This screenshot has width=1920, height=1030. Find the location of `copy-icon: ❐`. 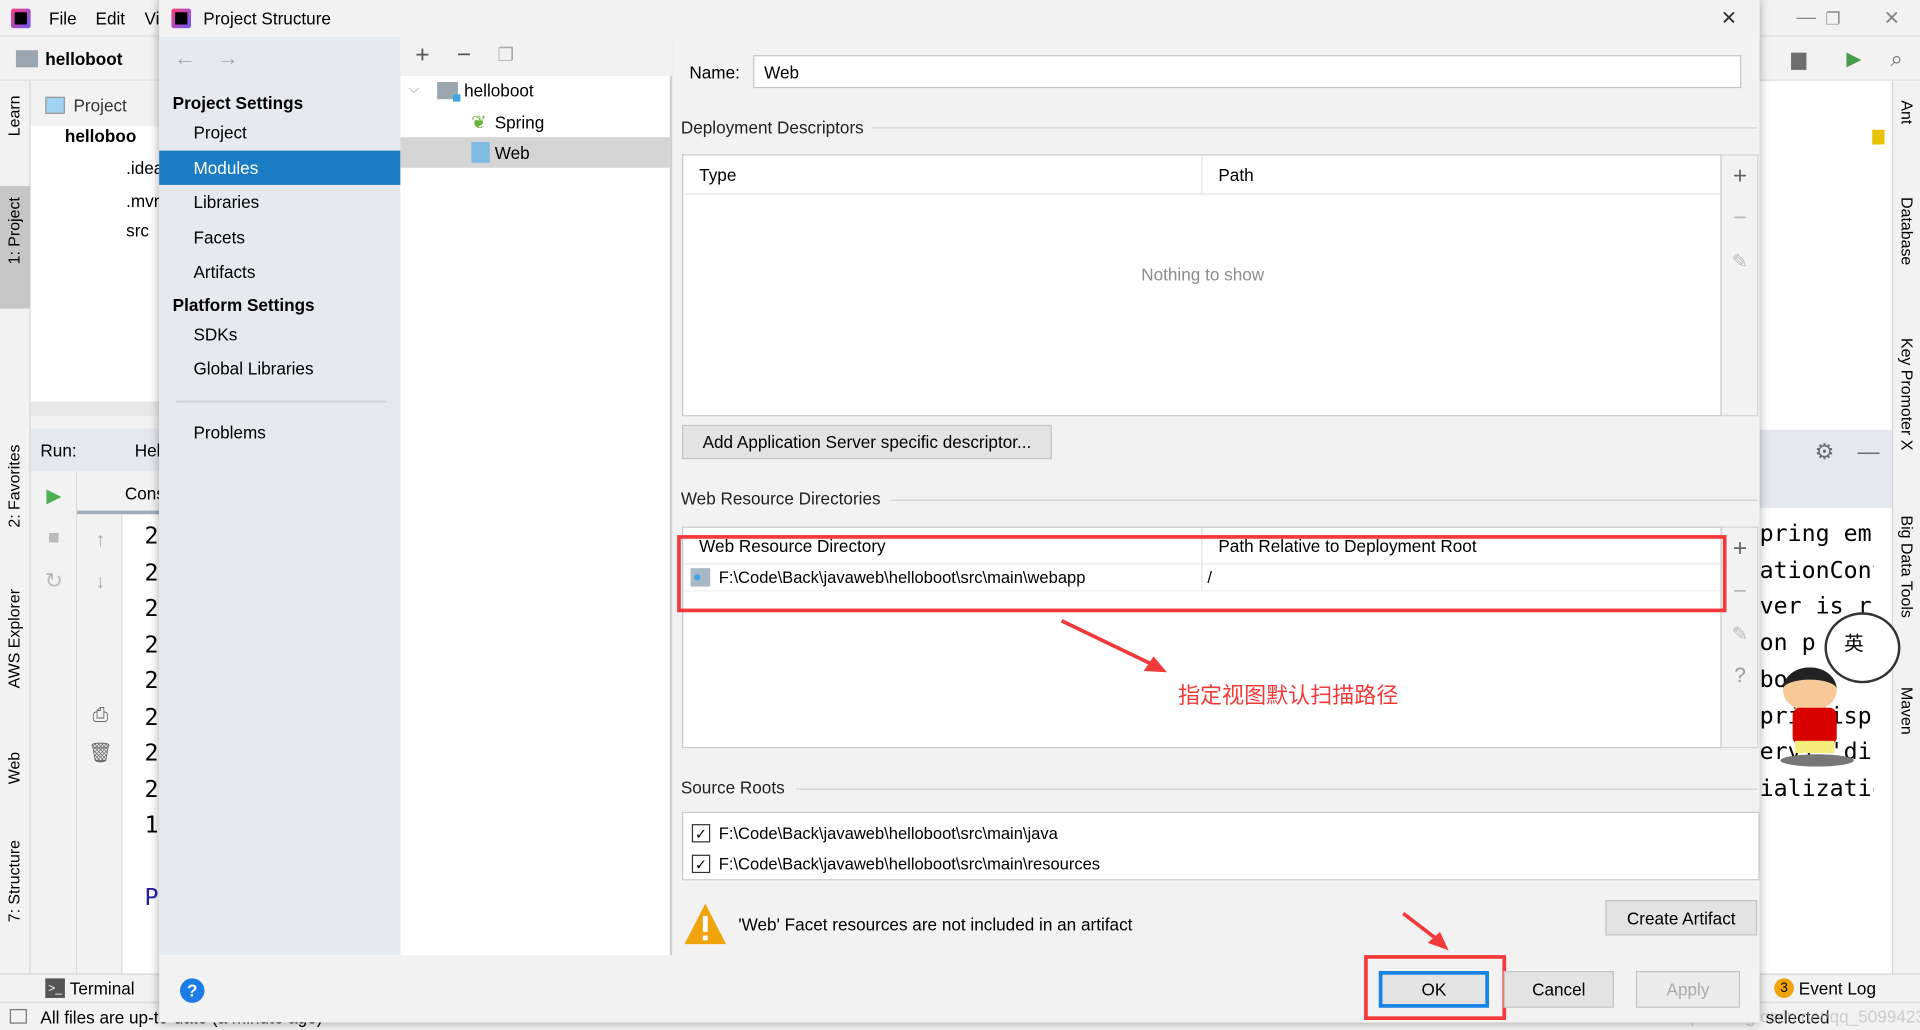

copy-icon: ❐ is located at coordinates (505, 55).